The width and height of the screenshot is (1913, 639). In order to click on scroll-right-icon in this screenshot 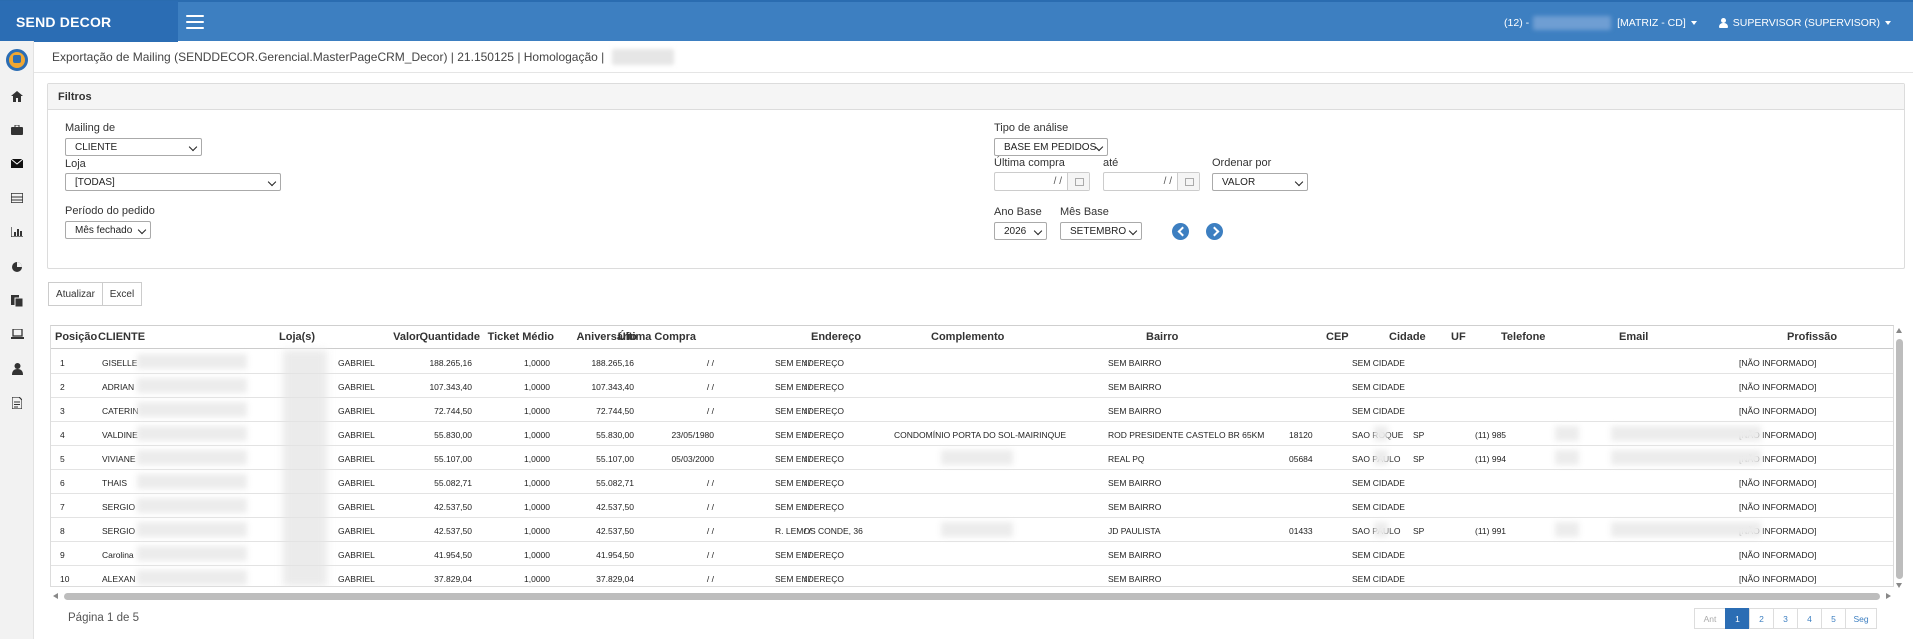, I will do `click(1888, 596)`.